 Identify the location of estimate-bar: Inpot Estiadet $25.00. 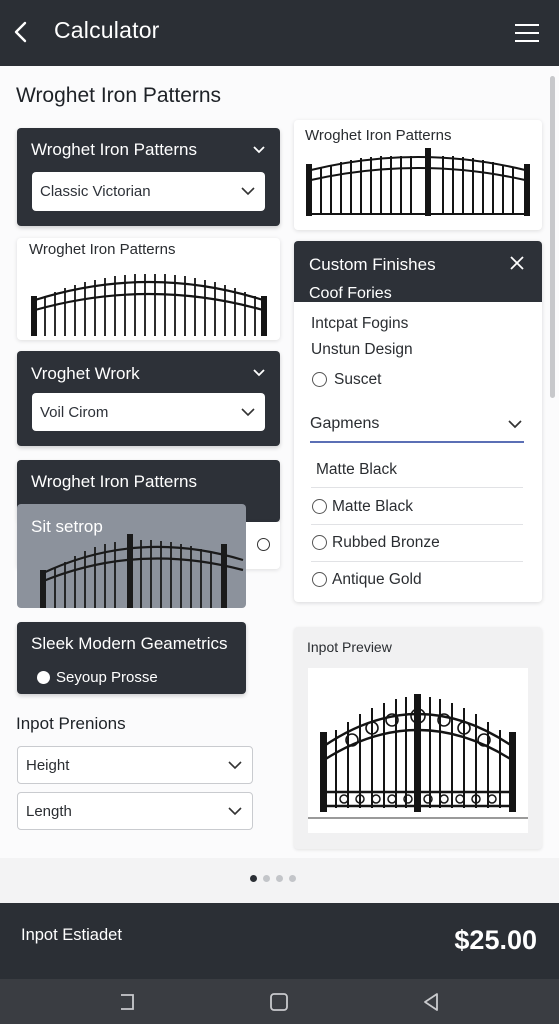
(279, 941).